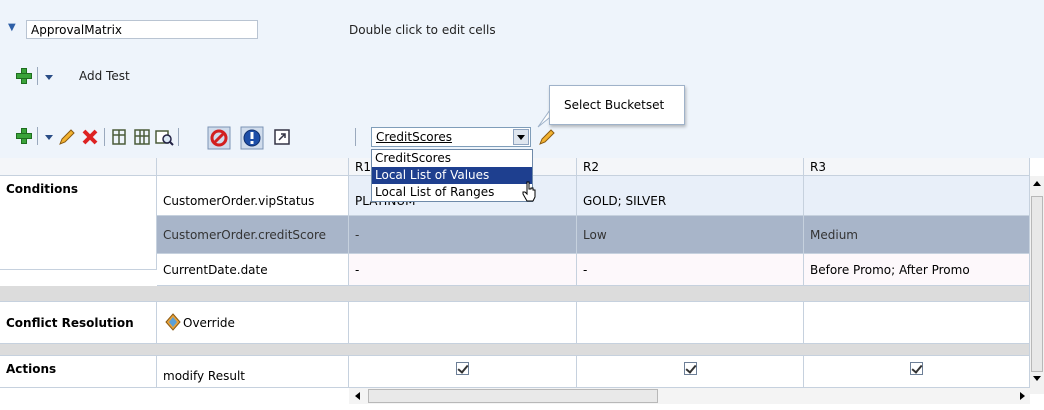  Describe the element at coordinates (252, 138) in the screenshot. I see `conflict-check-icon` at that location.